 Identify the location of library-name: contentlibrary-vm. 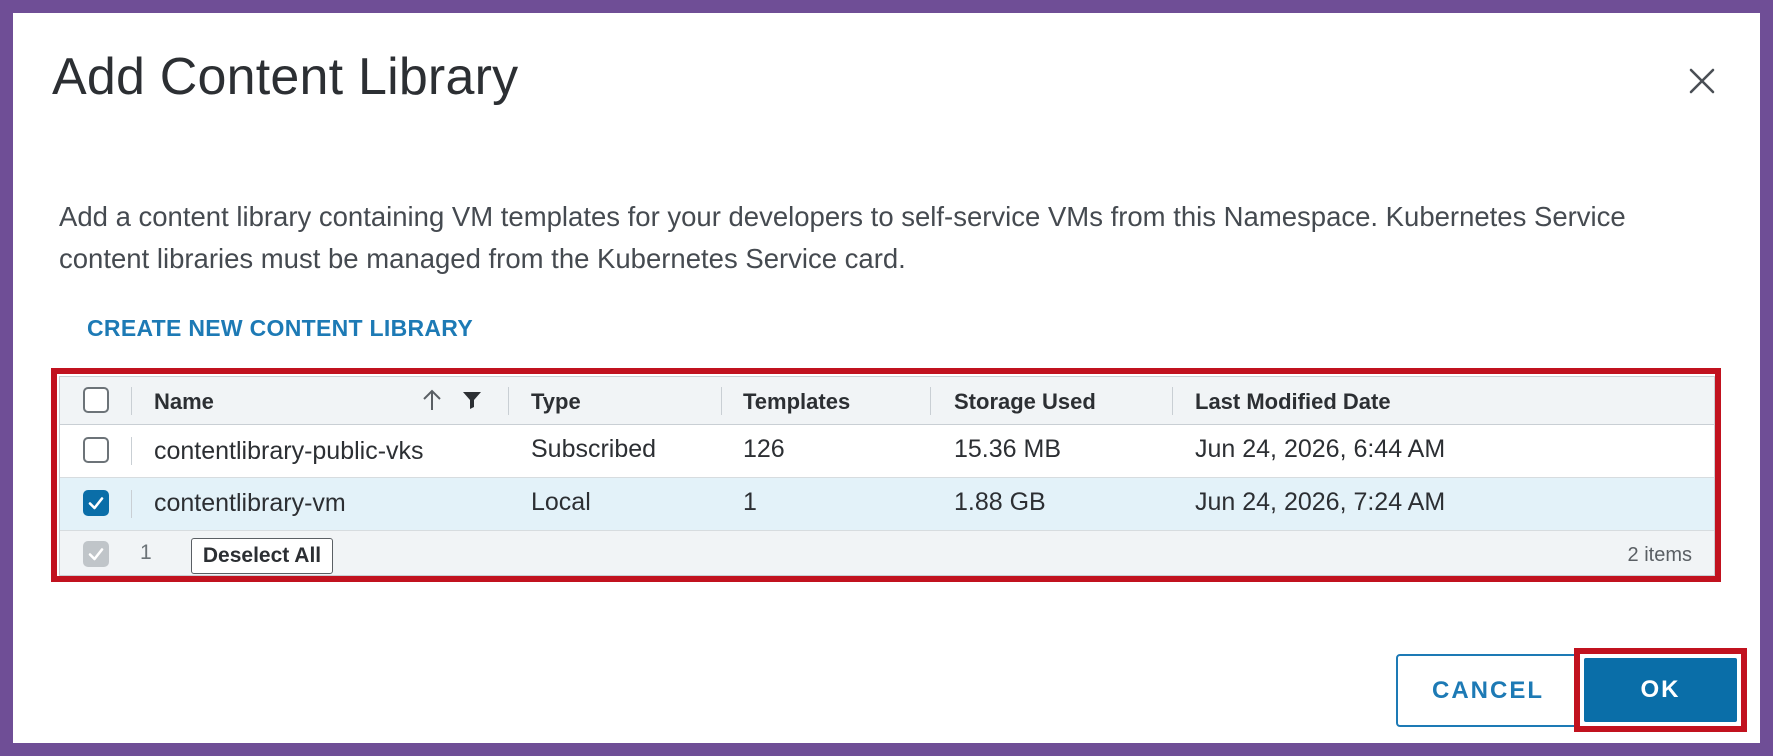
(250, 503).